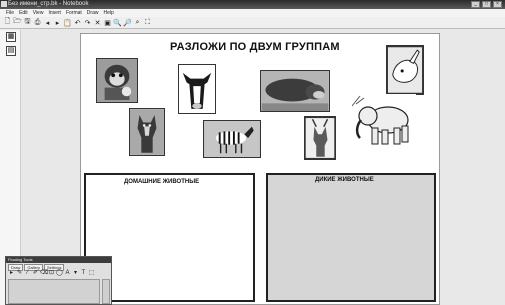  Describe the element at coordinates (54, 291) in the screenshot. I see `palette-content-area` at that location.